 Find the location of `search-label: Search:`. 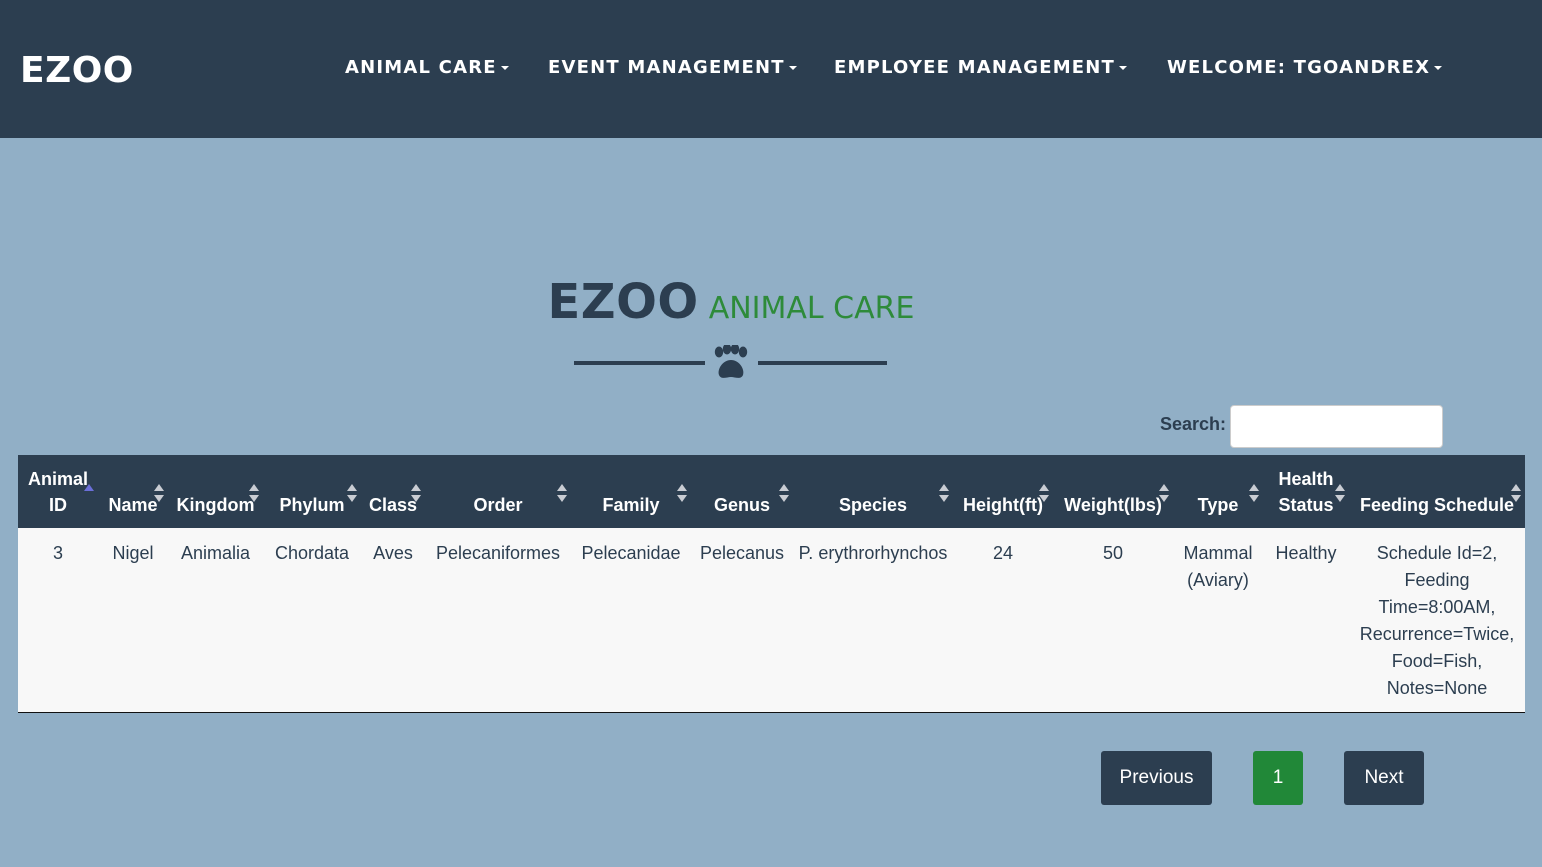

search-label: Search: is located at coordinates (1193, 424).